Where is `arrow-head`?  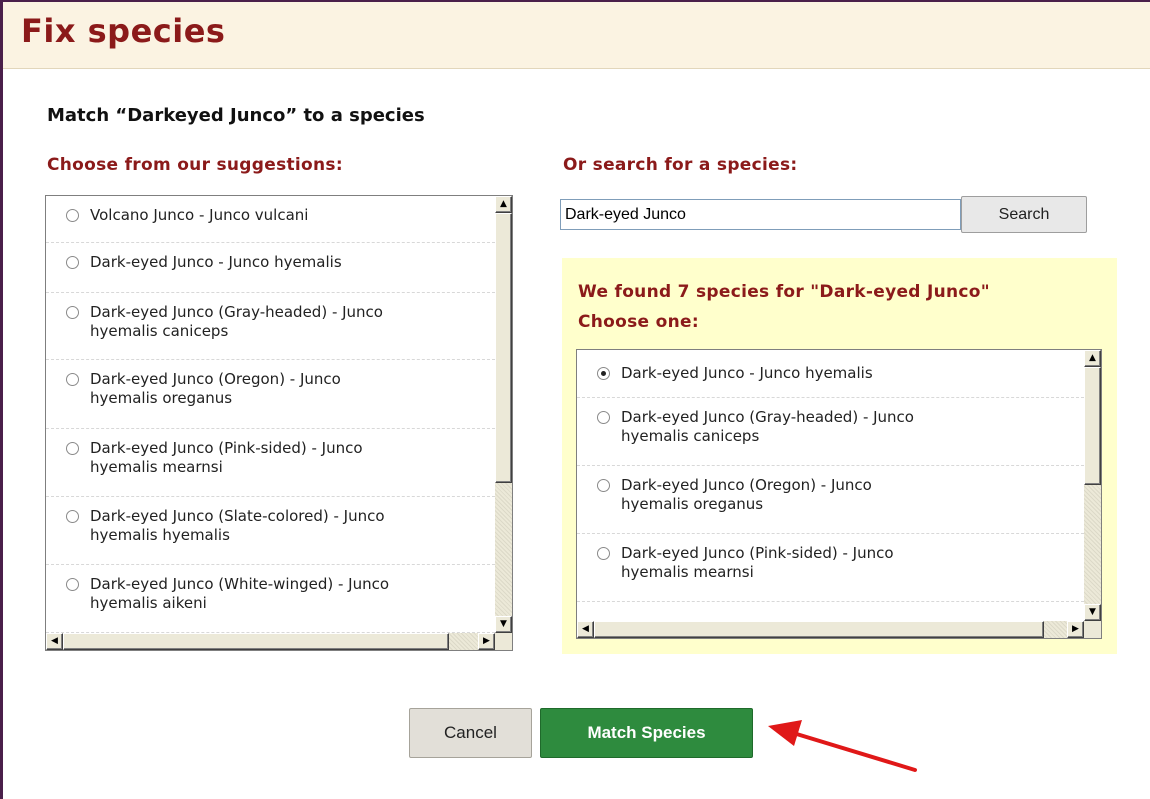
arrow-head is located at coordinates (785, 733).